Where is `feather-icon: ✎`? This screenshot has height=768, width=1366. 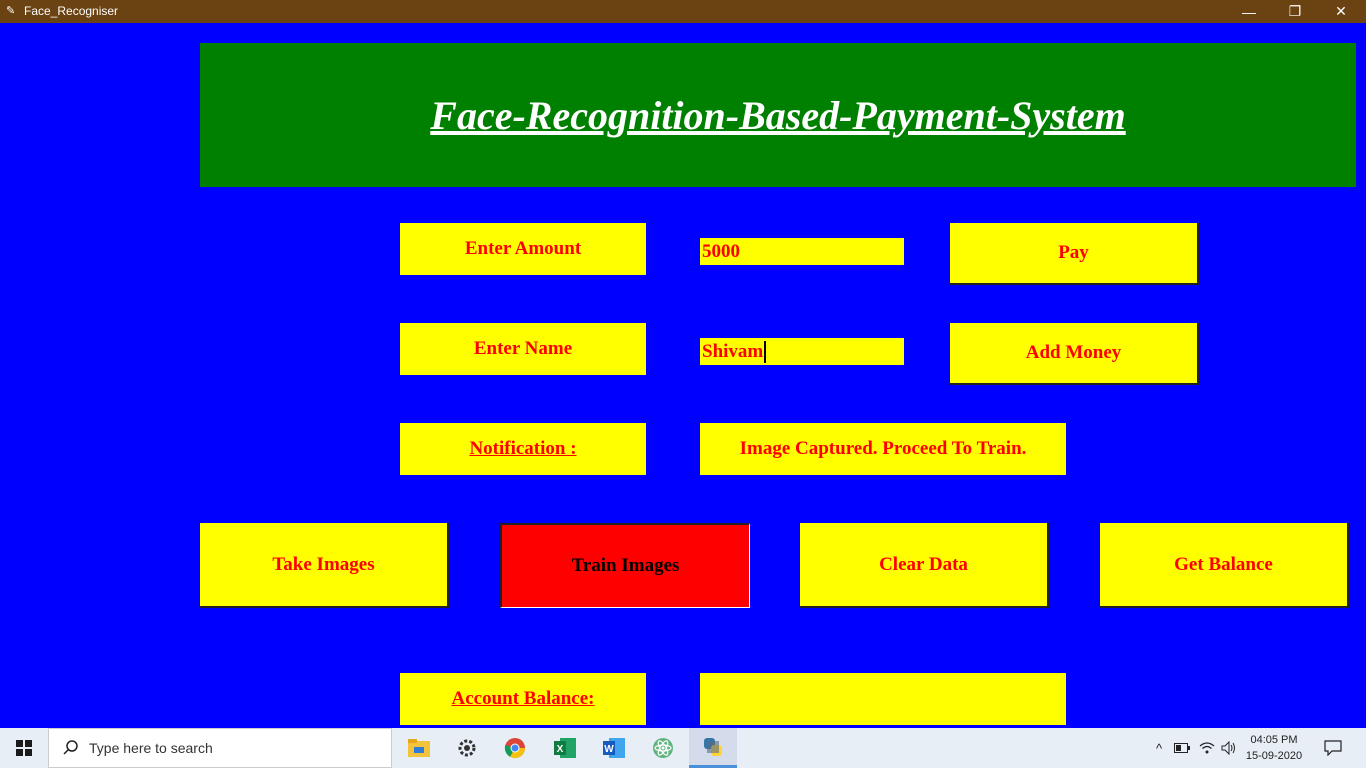 feather-icon: ✎ is located at coordinates (11, 11).